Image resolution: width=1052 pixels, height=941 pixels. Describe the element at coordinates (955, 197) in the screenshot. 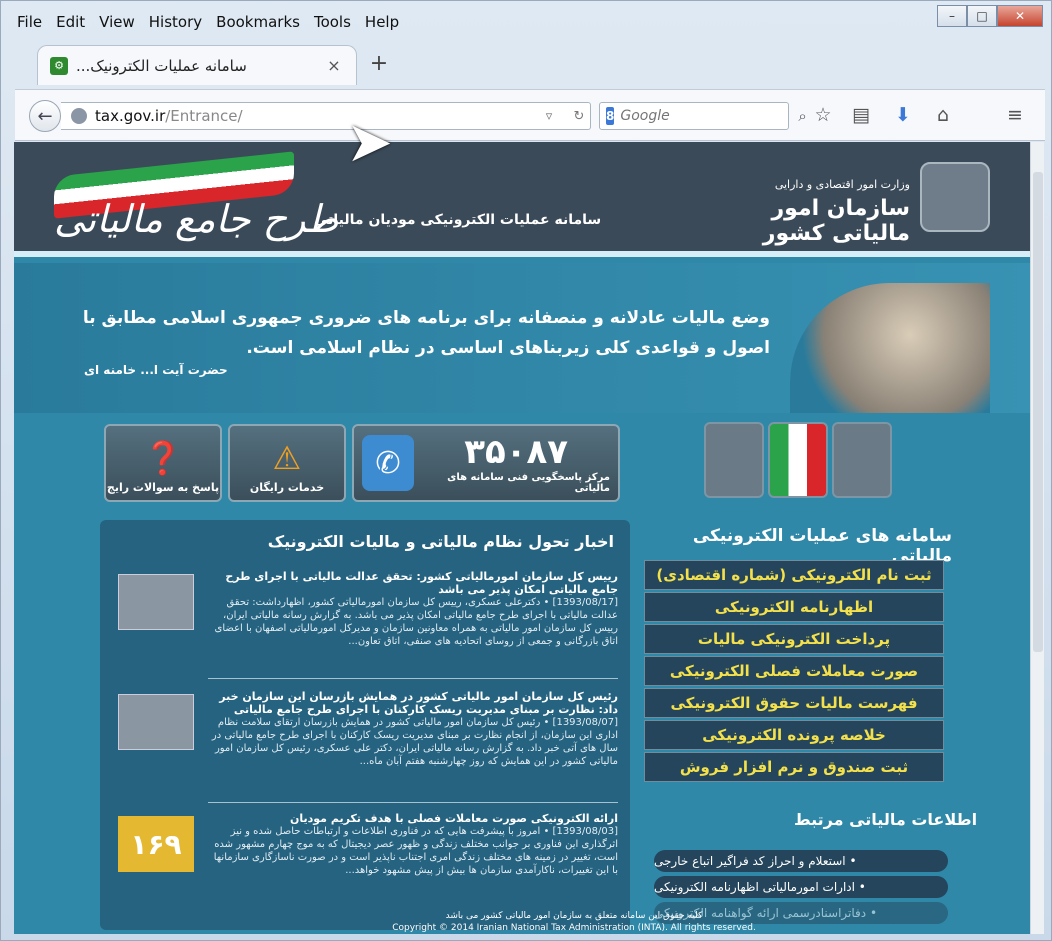

I see `emblem-icon` at that location.